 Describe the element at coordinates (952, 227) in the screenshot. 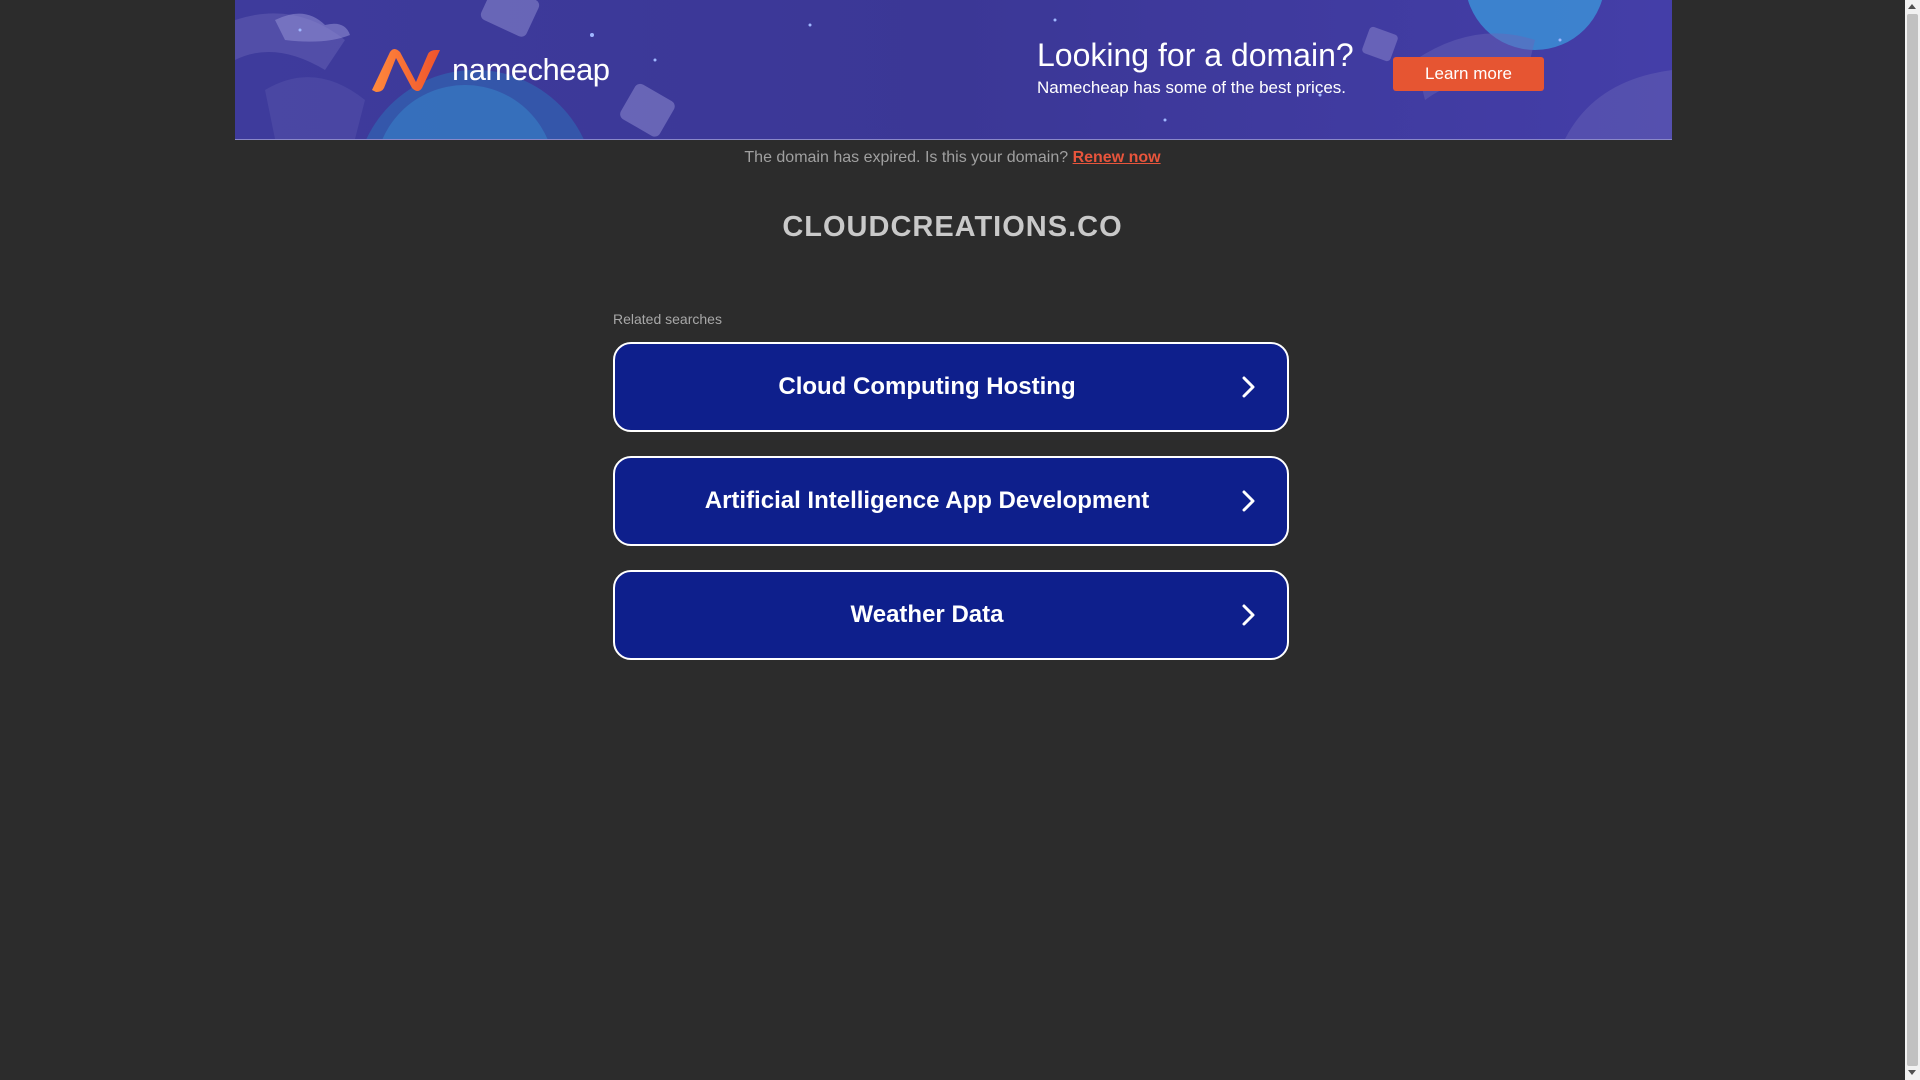

I see `domain-title: CLOUDCREATIONS.CO` at that location.